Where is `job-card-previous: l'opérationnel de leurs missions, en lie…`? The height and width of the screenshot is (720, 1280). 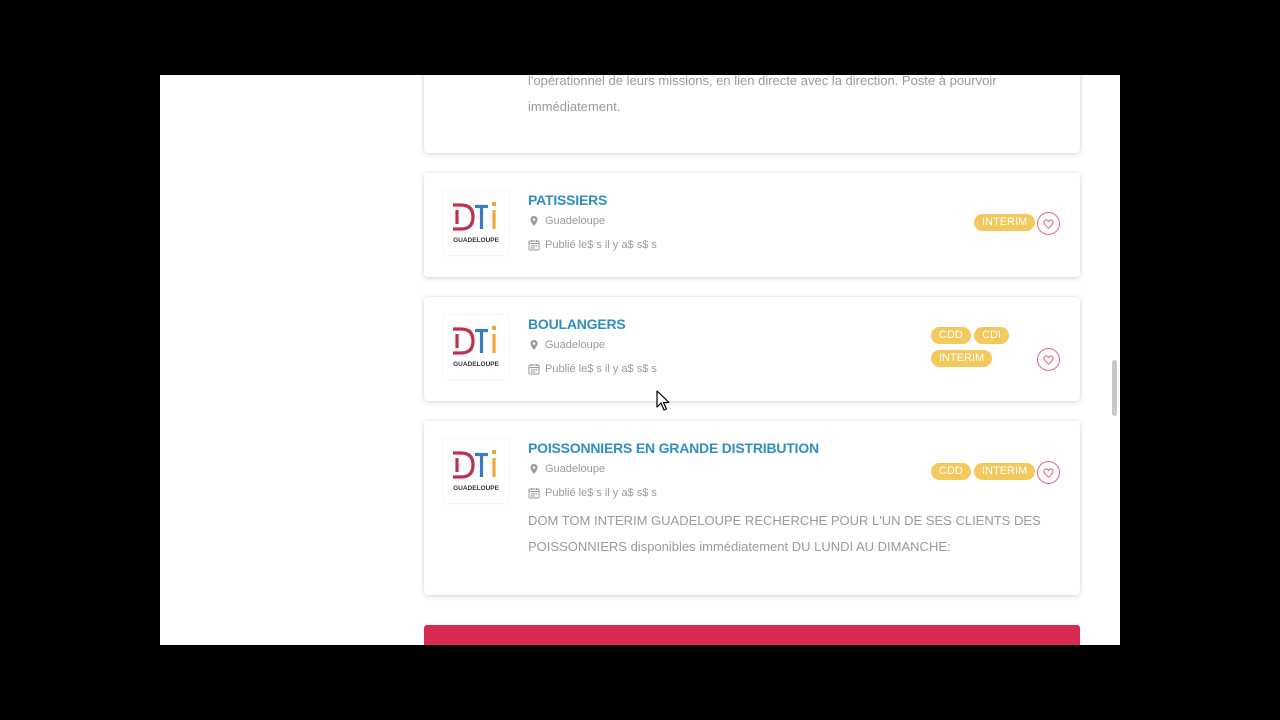 job-card-previous: l'opérationnel de leurs missions, en lie… is located at coordinates (752, 114).